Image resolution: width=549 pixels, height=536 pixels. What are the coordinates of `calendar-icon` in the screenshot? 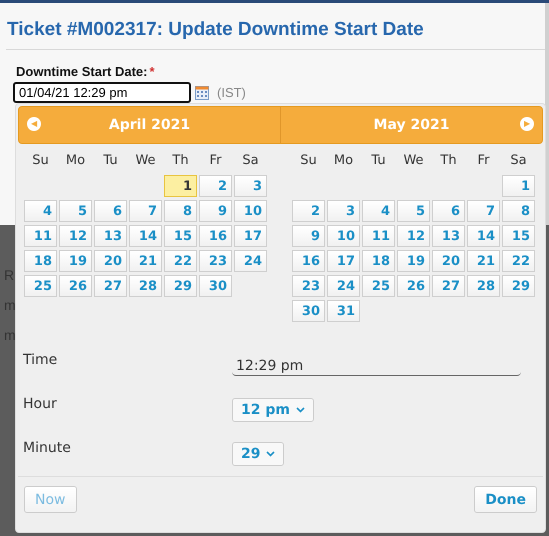 It's located at (202, 93).